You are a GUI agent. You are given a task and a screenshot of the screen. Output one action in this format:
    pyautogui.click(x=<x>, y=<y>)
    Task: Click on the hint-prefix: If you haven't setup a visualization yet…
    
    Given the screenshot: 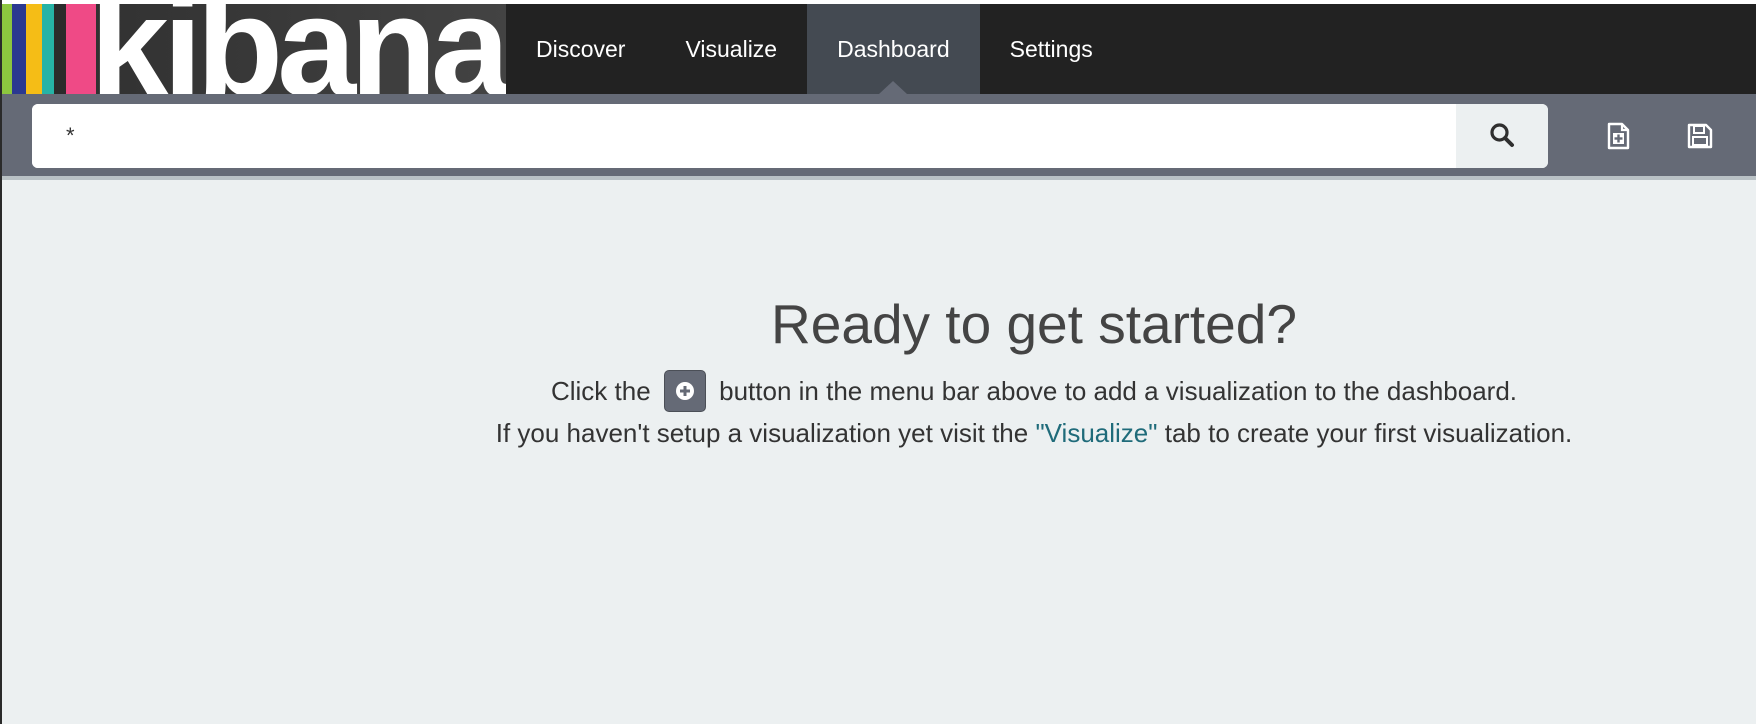 What is the action you would take?
    pyautogui.click(x=762, y=433)
    